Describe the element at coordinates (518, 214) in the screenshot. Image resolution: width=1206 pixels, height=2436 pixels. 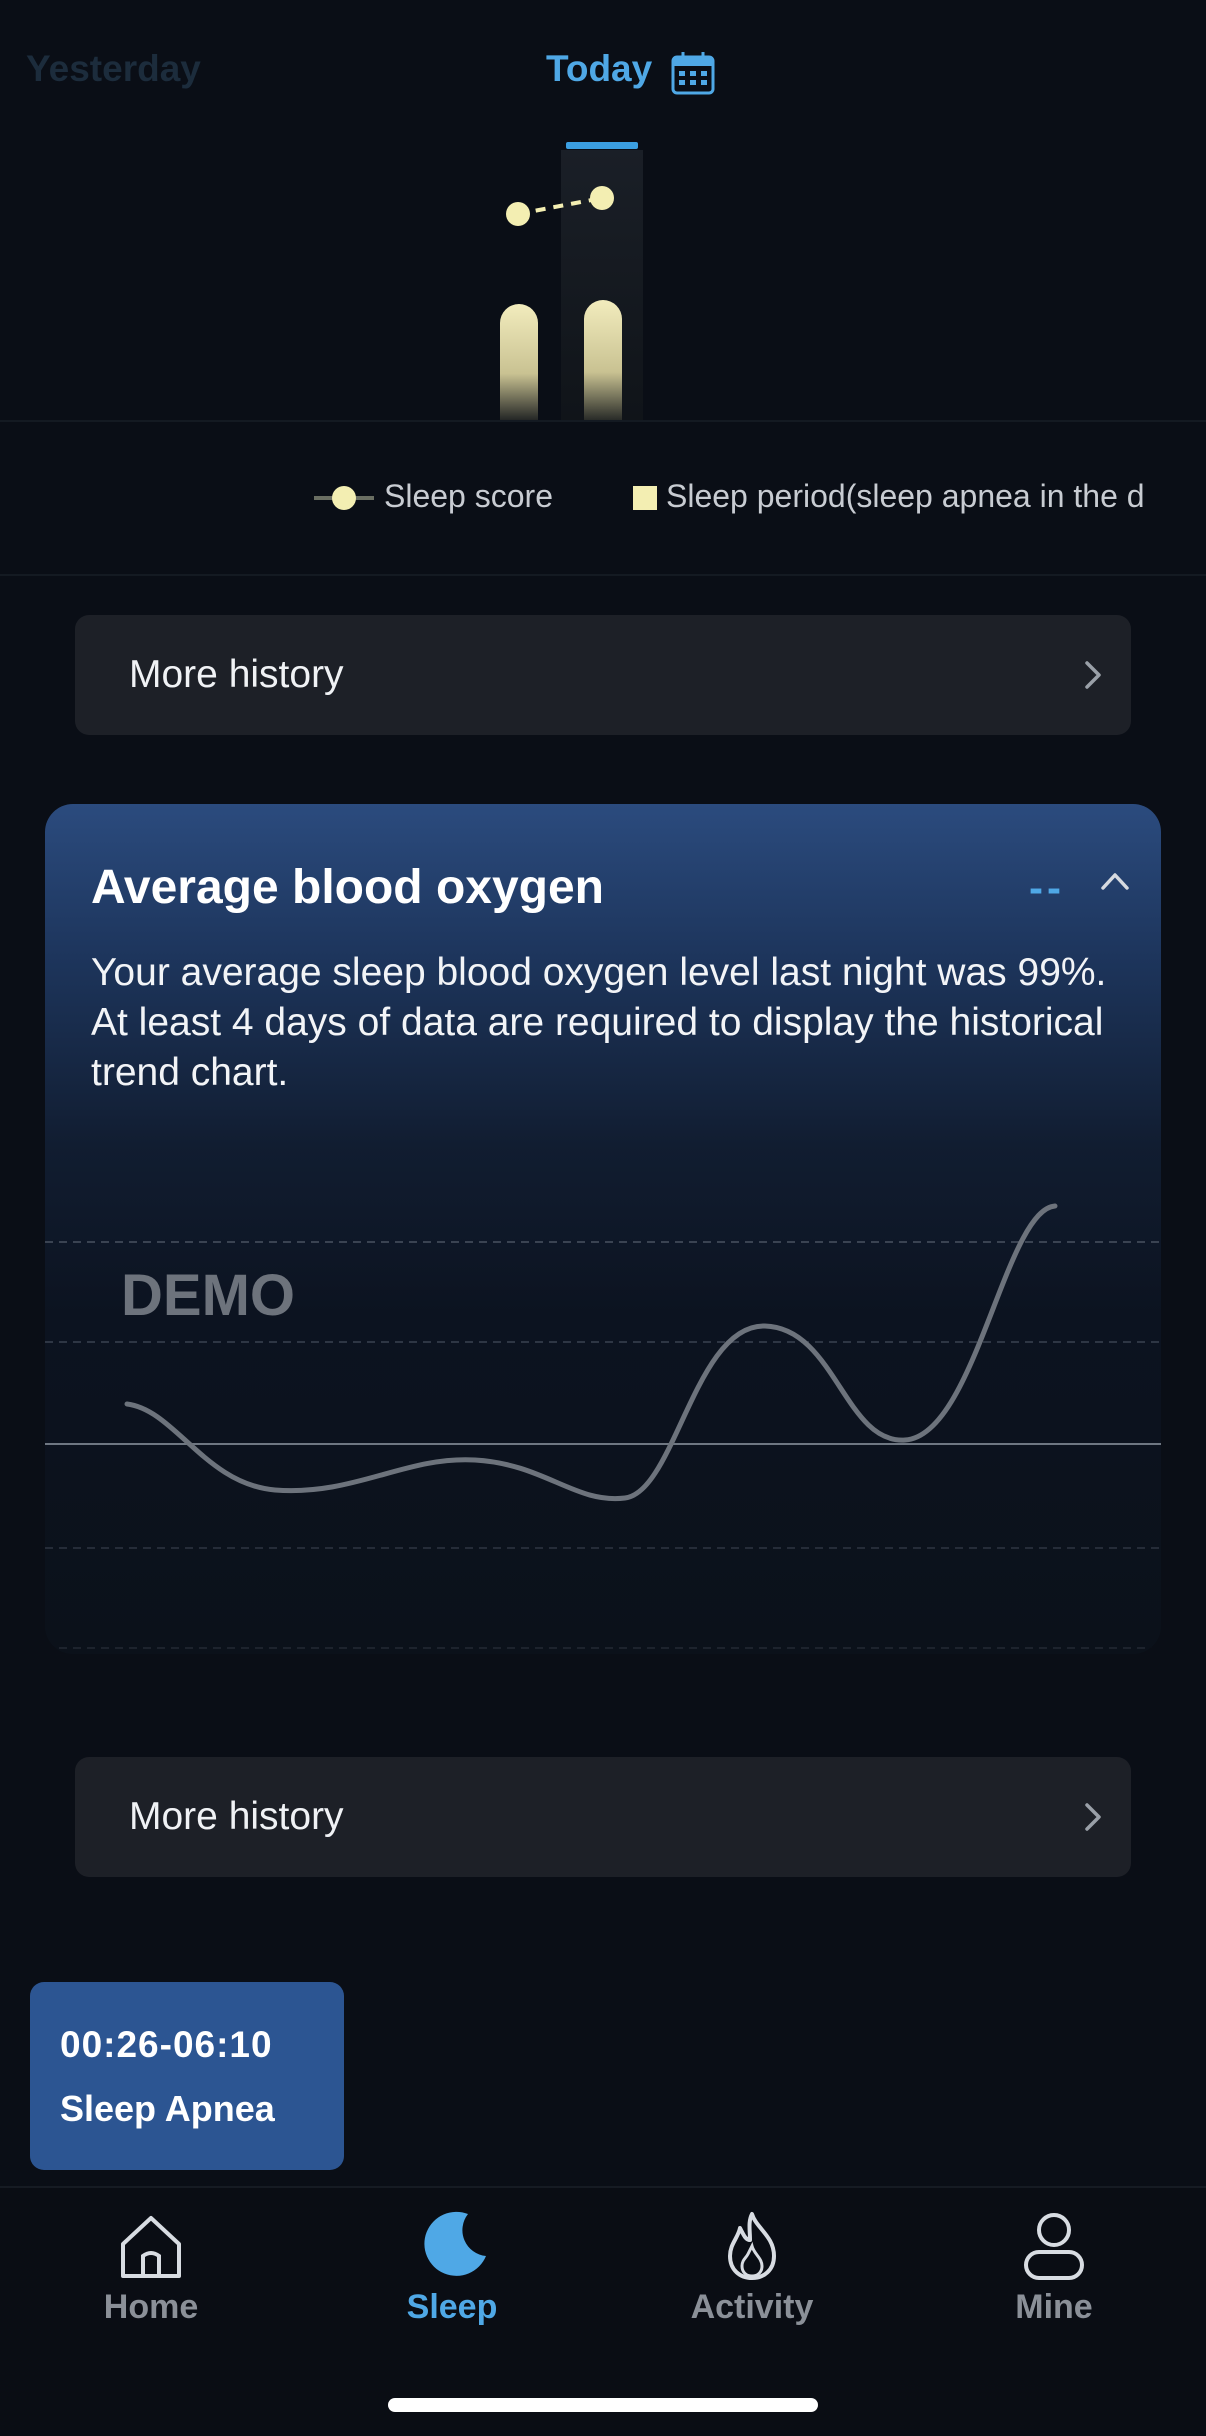
I see `sleep-score-point-yesterday` at that location.